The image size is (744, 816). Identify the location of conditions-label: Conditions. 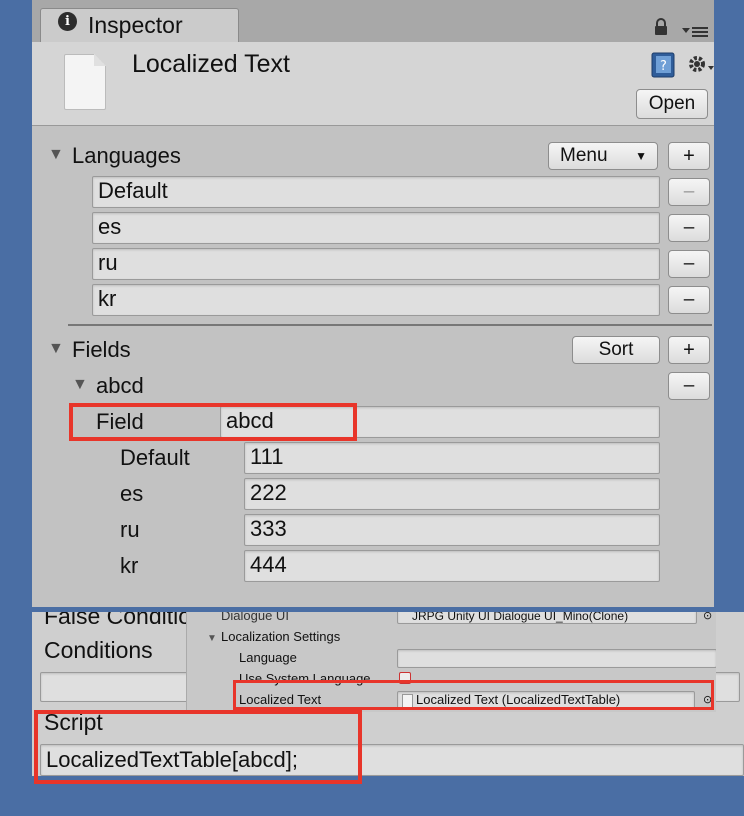
(98, 650).